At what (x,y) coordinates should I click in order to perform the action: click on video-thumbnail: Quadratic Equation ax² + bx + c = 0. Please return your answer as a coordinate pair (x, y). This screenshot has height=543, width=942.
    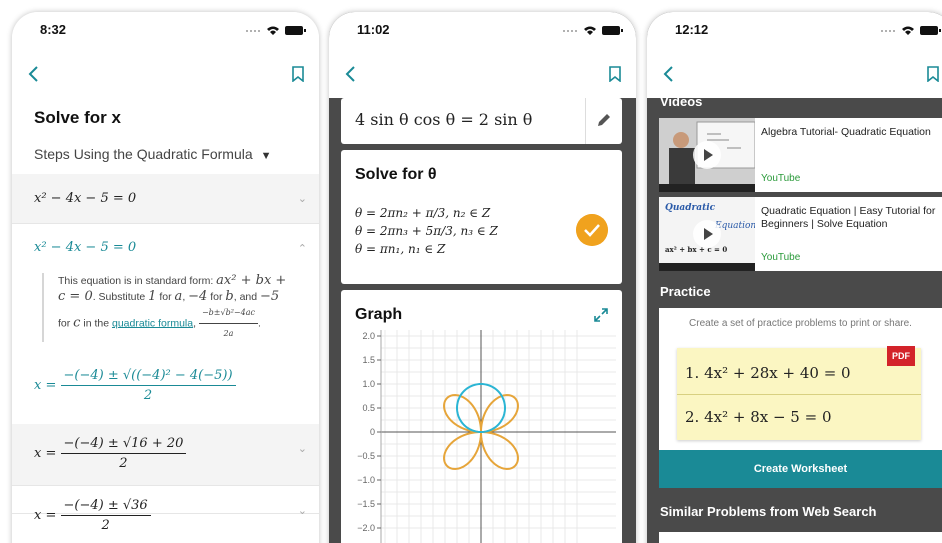
    Looking at the image, I should click on (707, 234).